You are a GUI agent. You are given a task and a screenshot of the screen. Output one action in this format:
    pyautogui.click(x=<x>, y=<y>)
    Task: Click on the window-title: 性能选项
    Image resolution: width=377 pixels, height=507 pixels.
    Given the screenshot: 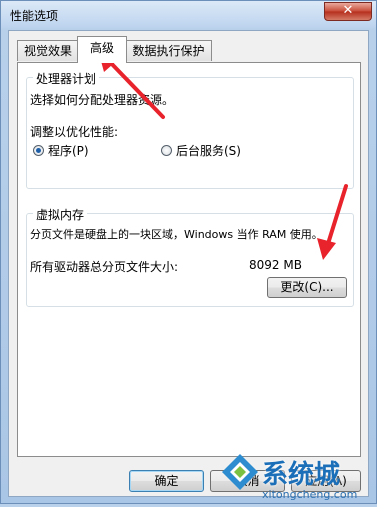 What is the action you would take?
    pyautogui.click(x=34, y=16)
    